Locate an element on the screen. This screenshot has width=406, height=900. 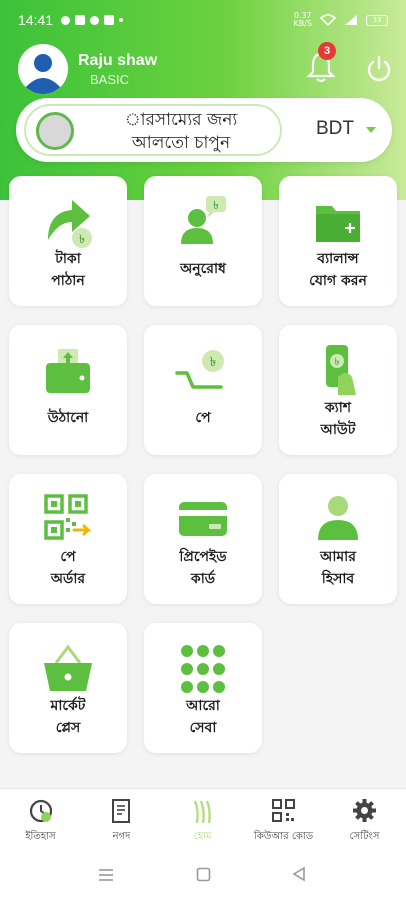
cash-receipt-icon is located at coordinates (121, 811).